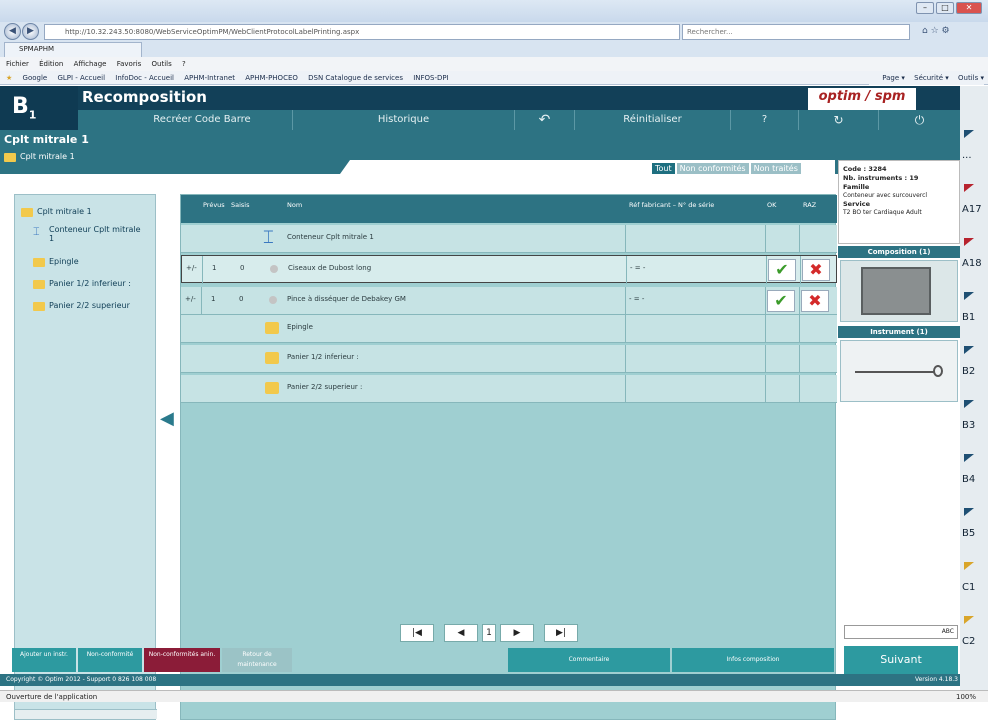  I want to click on tree-scrollbar, so click(86, 714).